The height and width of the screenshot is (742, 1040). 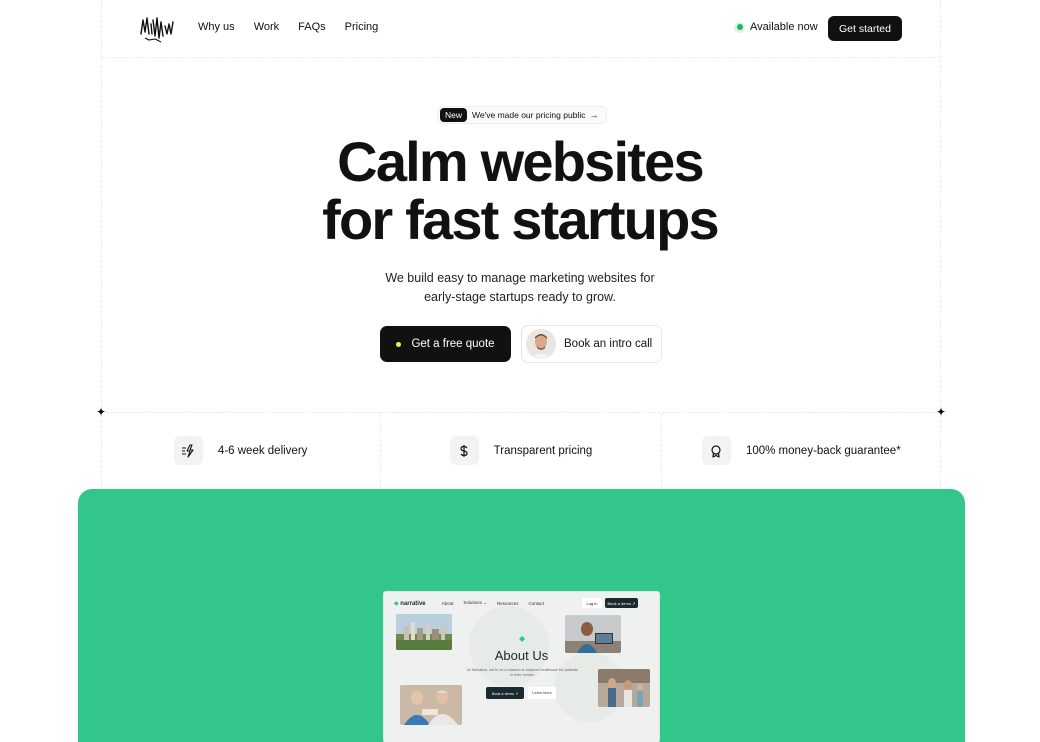 I want to click on nurse-patient-photo, so click(x=431, y=705).